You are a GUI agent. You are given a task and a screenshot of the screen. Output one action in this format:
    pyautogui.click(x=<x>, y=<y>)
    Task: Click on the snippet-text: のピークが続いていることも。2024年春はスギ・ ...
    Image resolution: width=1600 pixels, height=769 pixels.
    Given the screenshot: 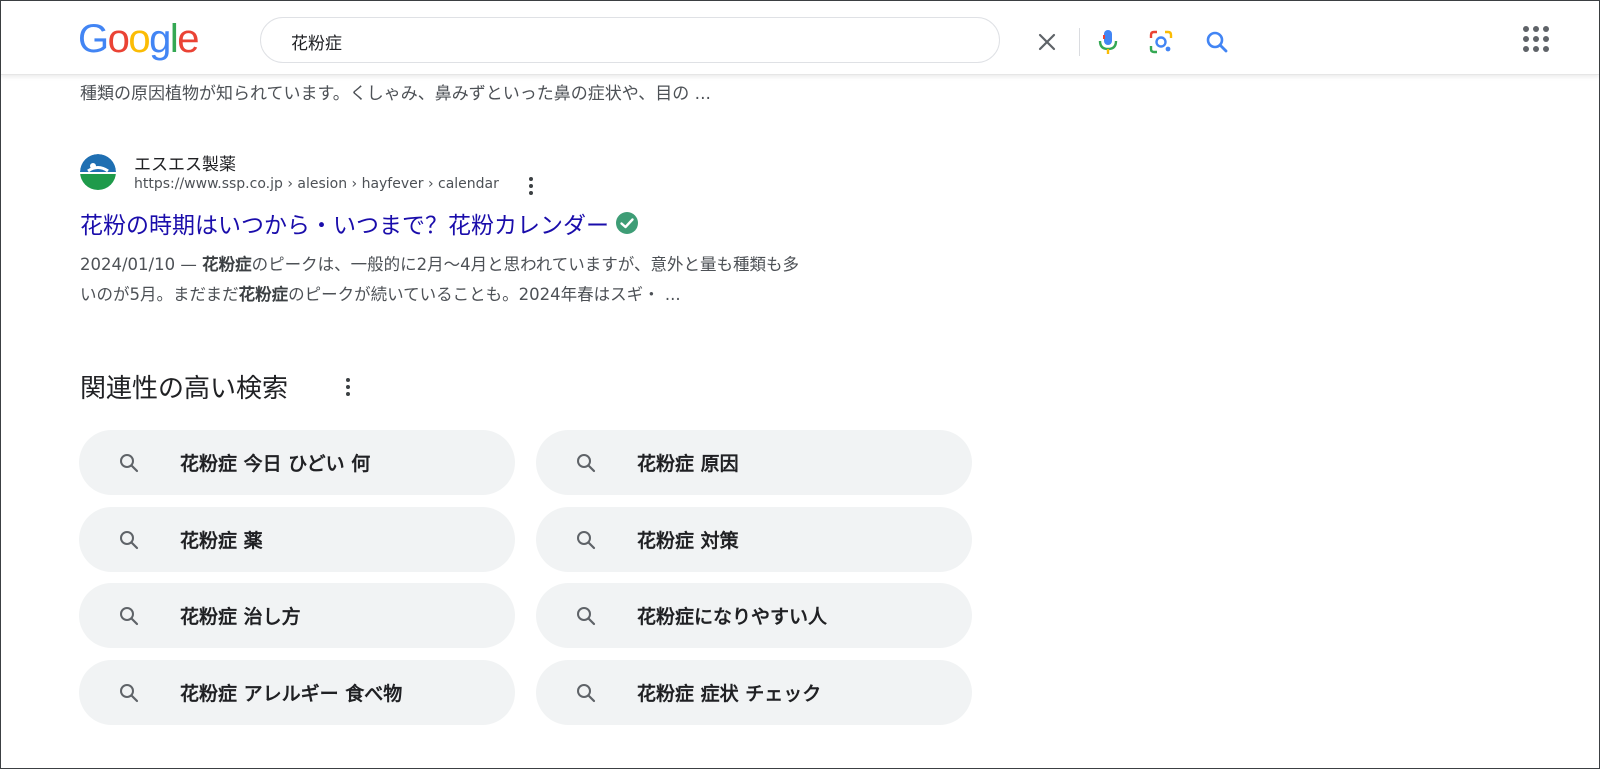 What is the action you would take?
    pyautogui.click(x=484, y=294)
    